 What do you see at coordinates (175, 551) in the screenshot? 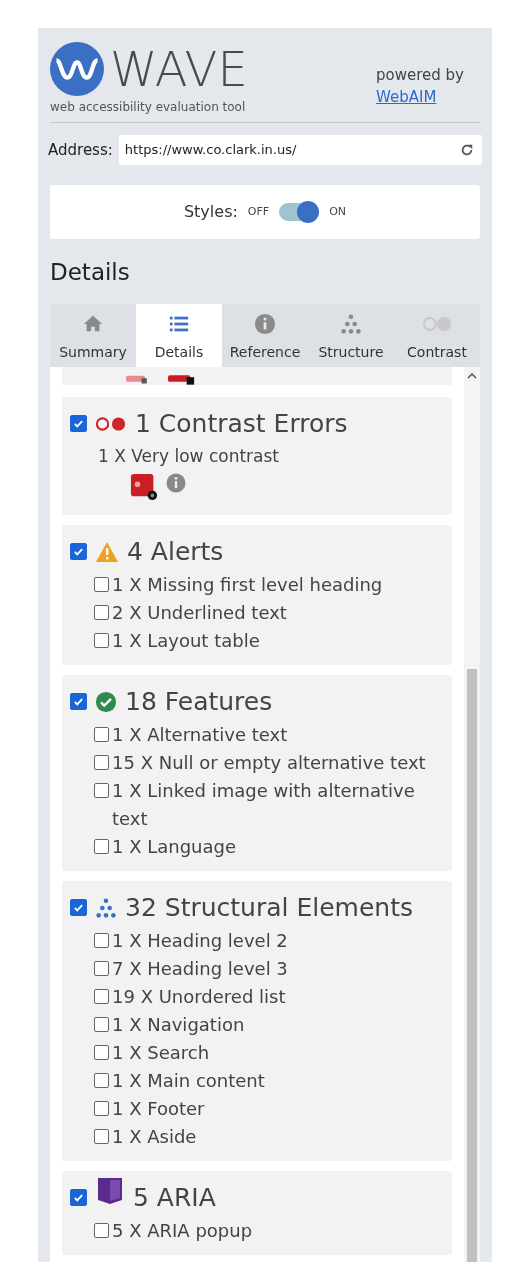
I see `category-title: 4 Alerts` at bounding box center [175, 551].